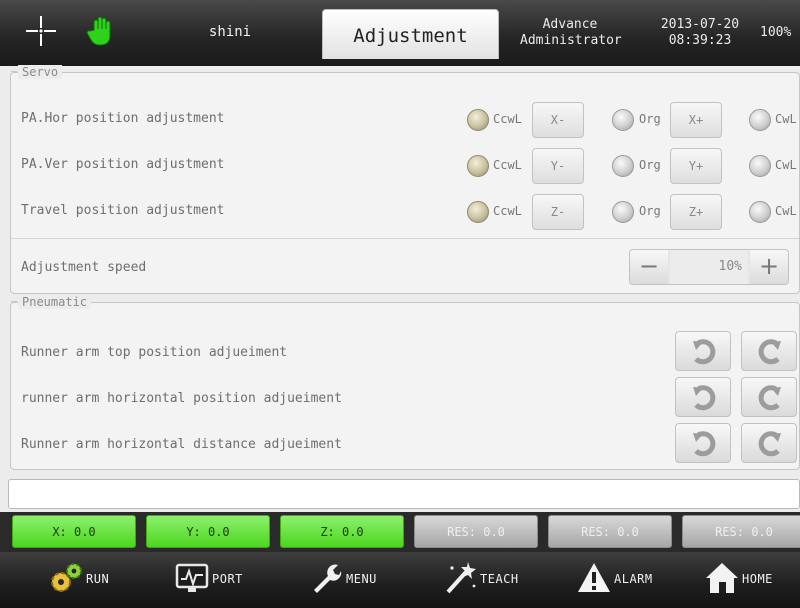  Describe the element at coordinates (776, 32) in the screenshot. I see `percent-indicator: 100%` at that location.